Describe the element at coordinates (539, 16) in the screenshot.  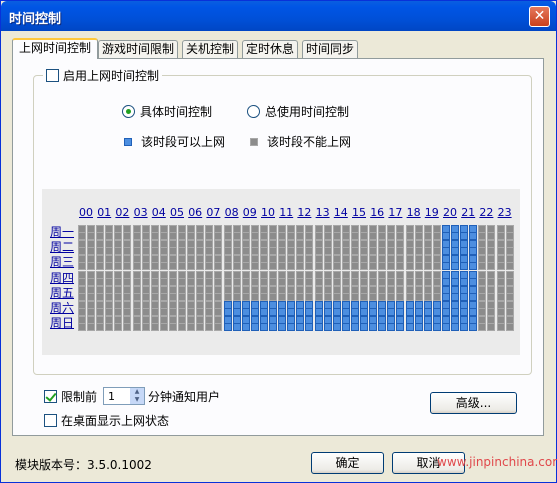
I see `close-button: ✕` at that location.